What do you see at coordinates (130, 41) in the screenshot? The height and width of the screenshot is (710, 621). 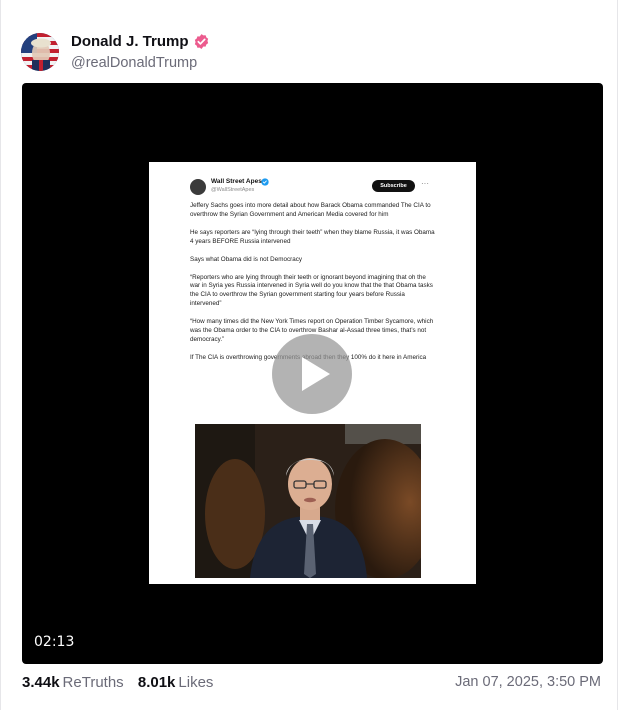 I see `author-display-name: Donald J. Trump` at bounding box center [130, 41].